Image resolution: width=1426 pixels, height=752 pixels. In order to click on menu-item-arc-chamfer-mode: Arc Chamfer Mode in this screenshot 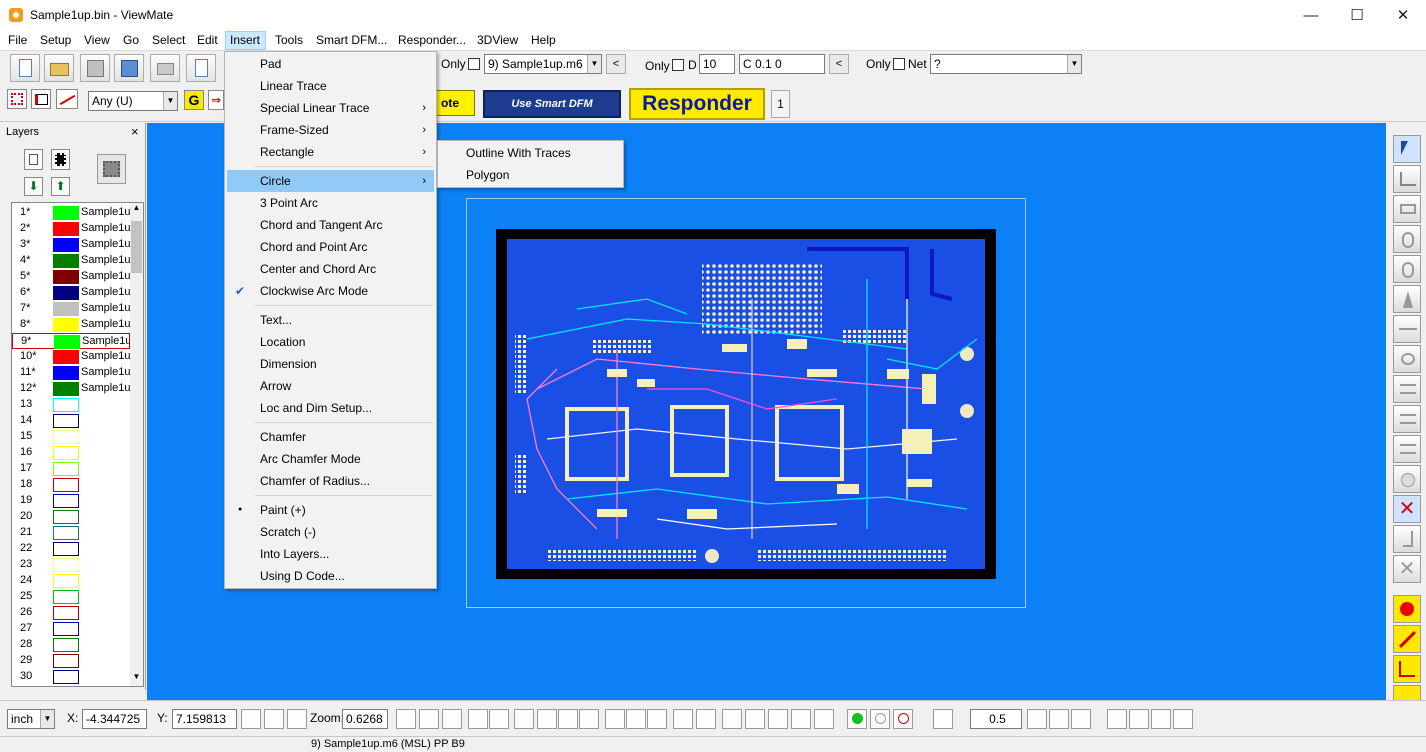, I will do `click(330, 459)`.